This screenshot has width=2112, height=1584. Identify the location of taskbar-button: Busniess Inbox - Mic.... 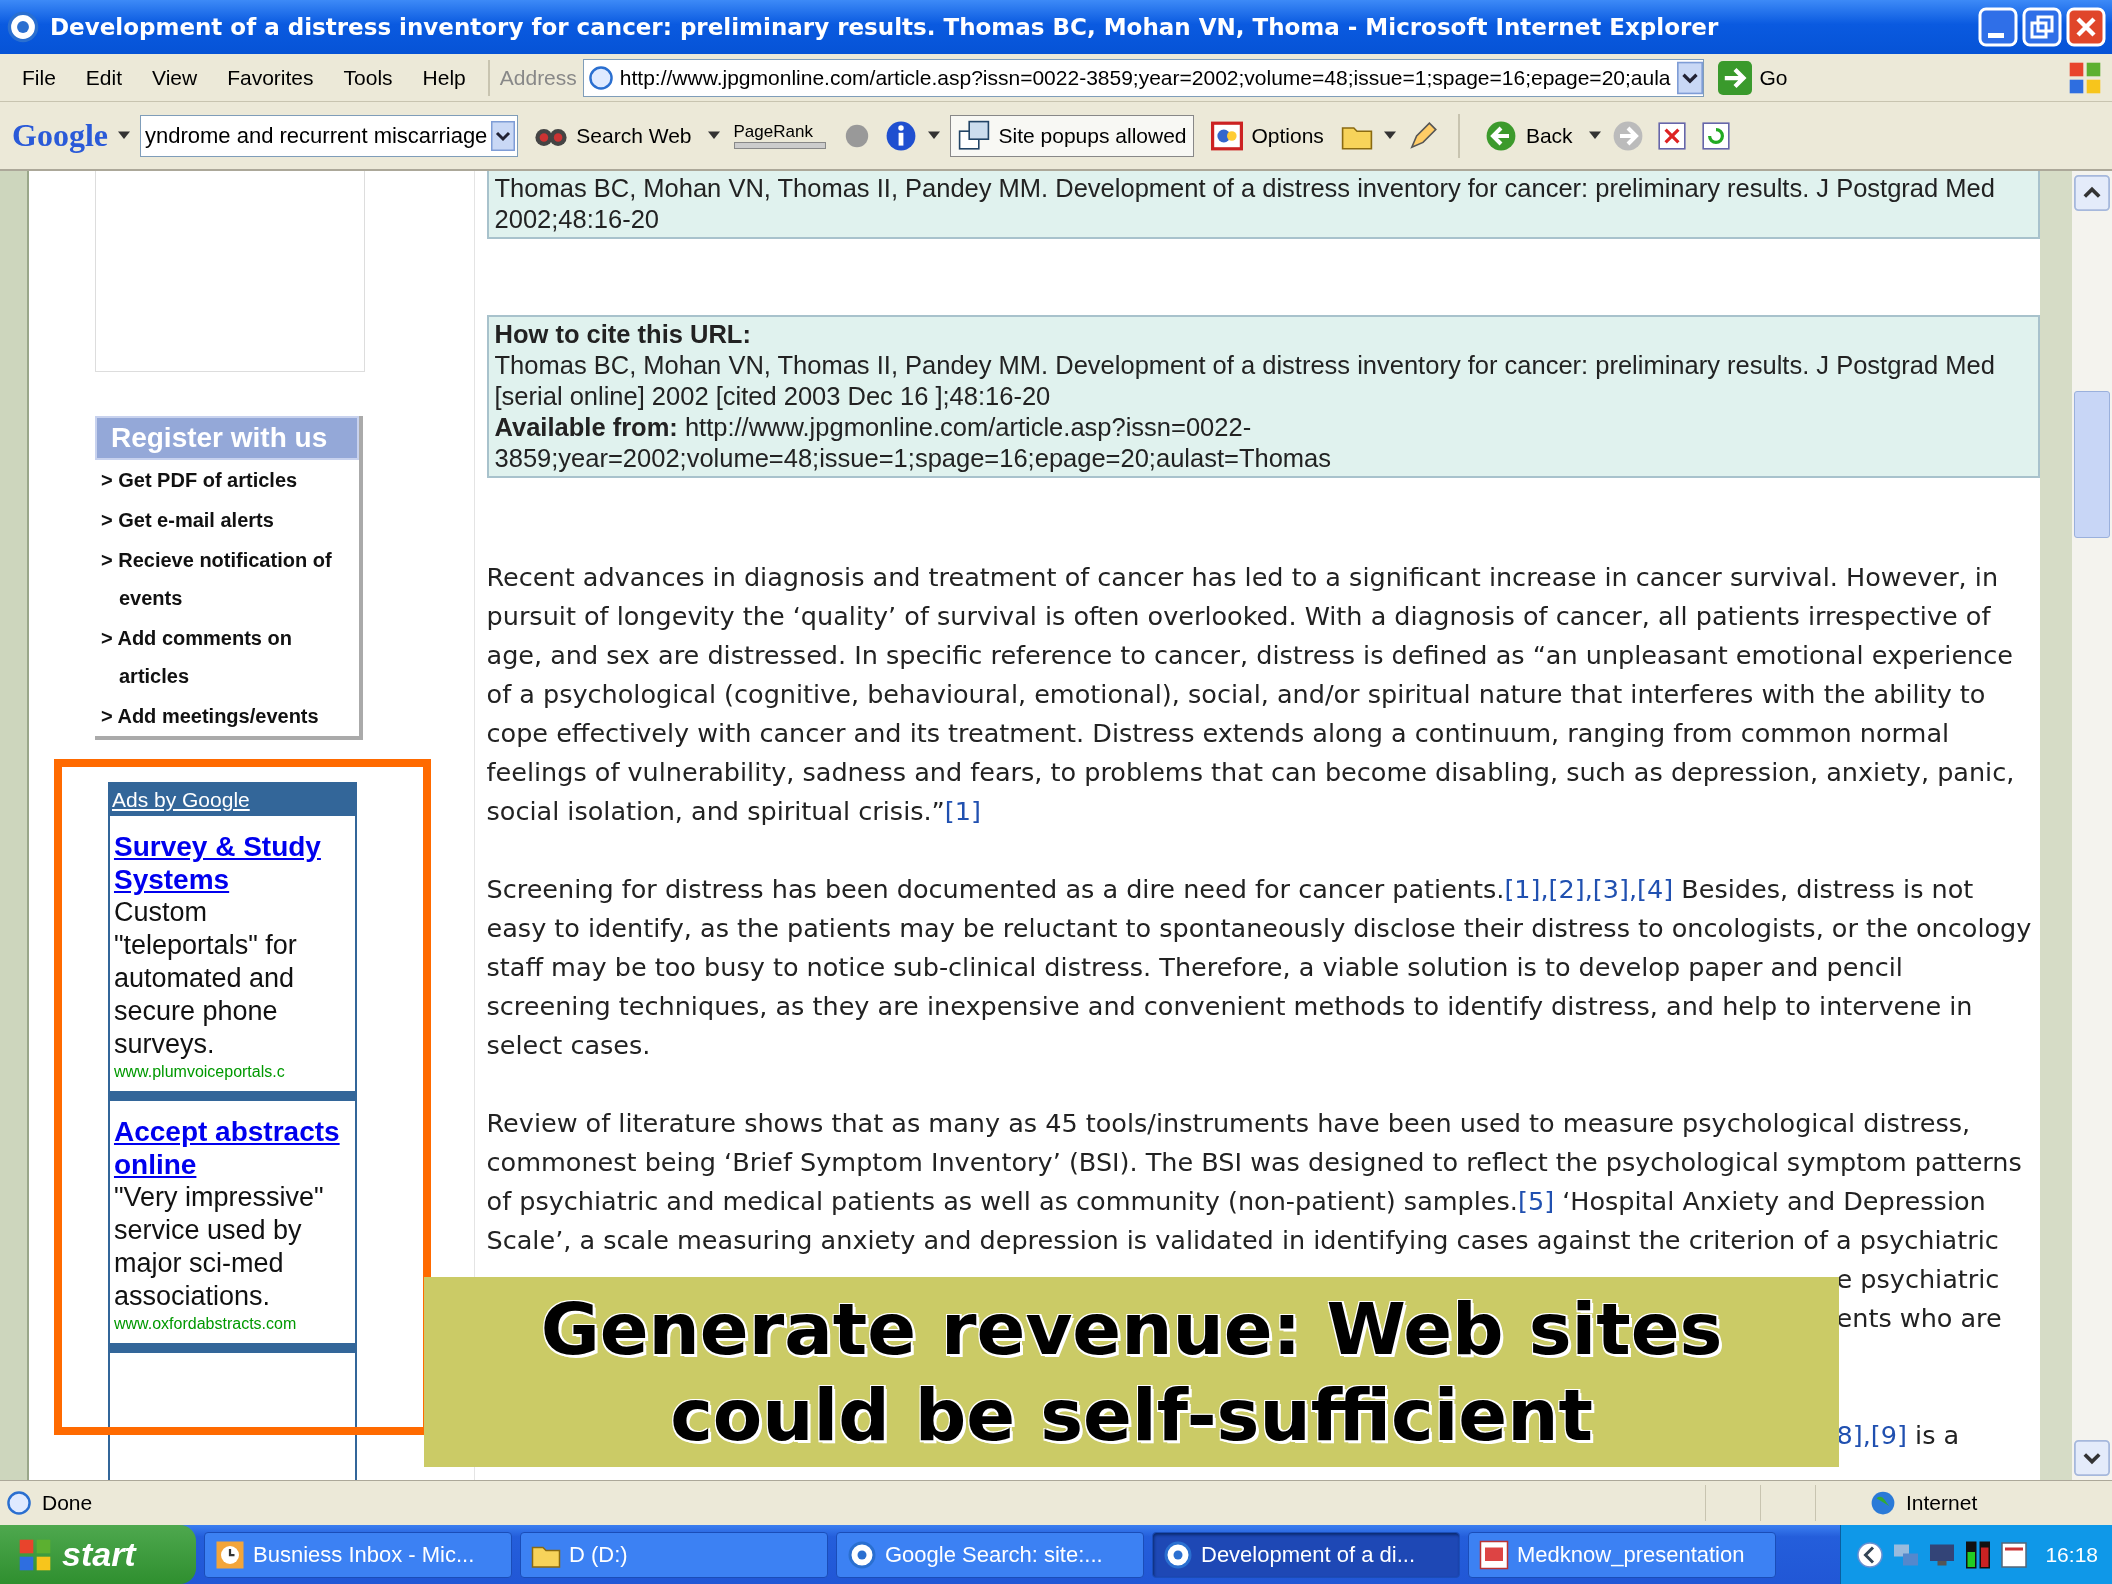
(358, 1554).